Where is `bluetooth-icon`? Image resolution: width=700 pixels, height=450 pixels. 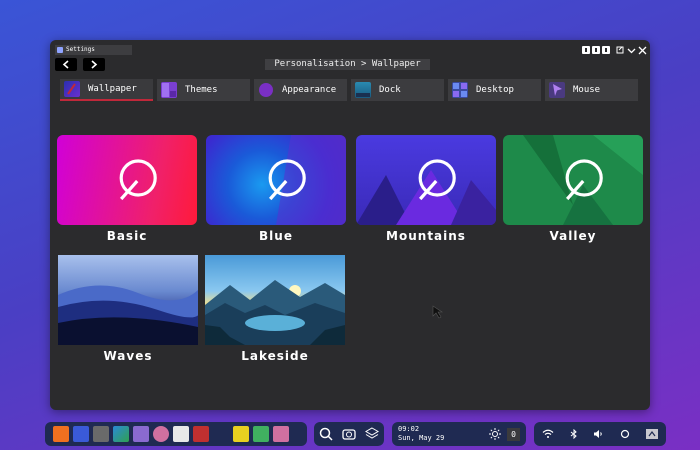
bluetooth-icon is located at coordinates (574, 434).